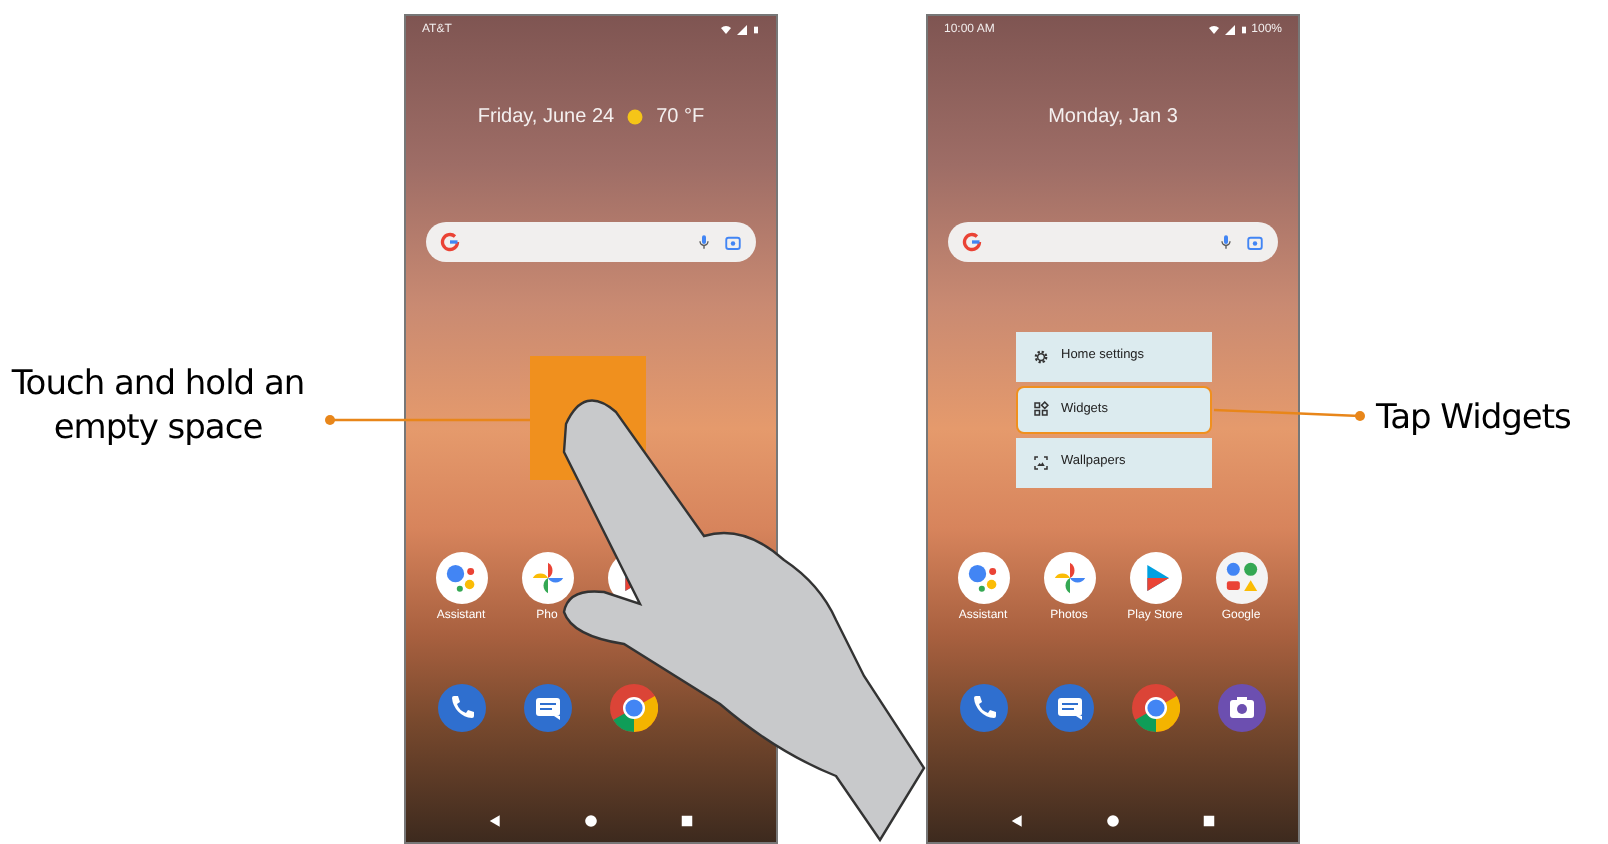 The width and height of the screenshot is (1608, 844). I want to click on sun-icon, so click(635, 116).